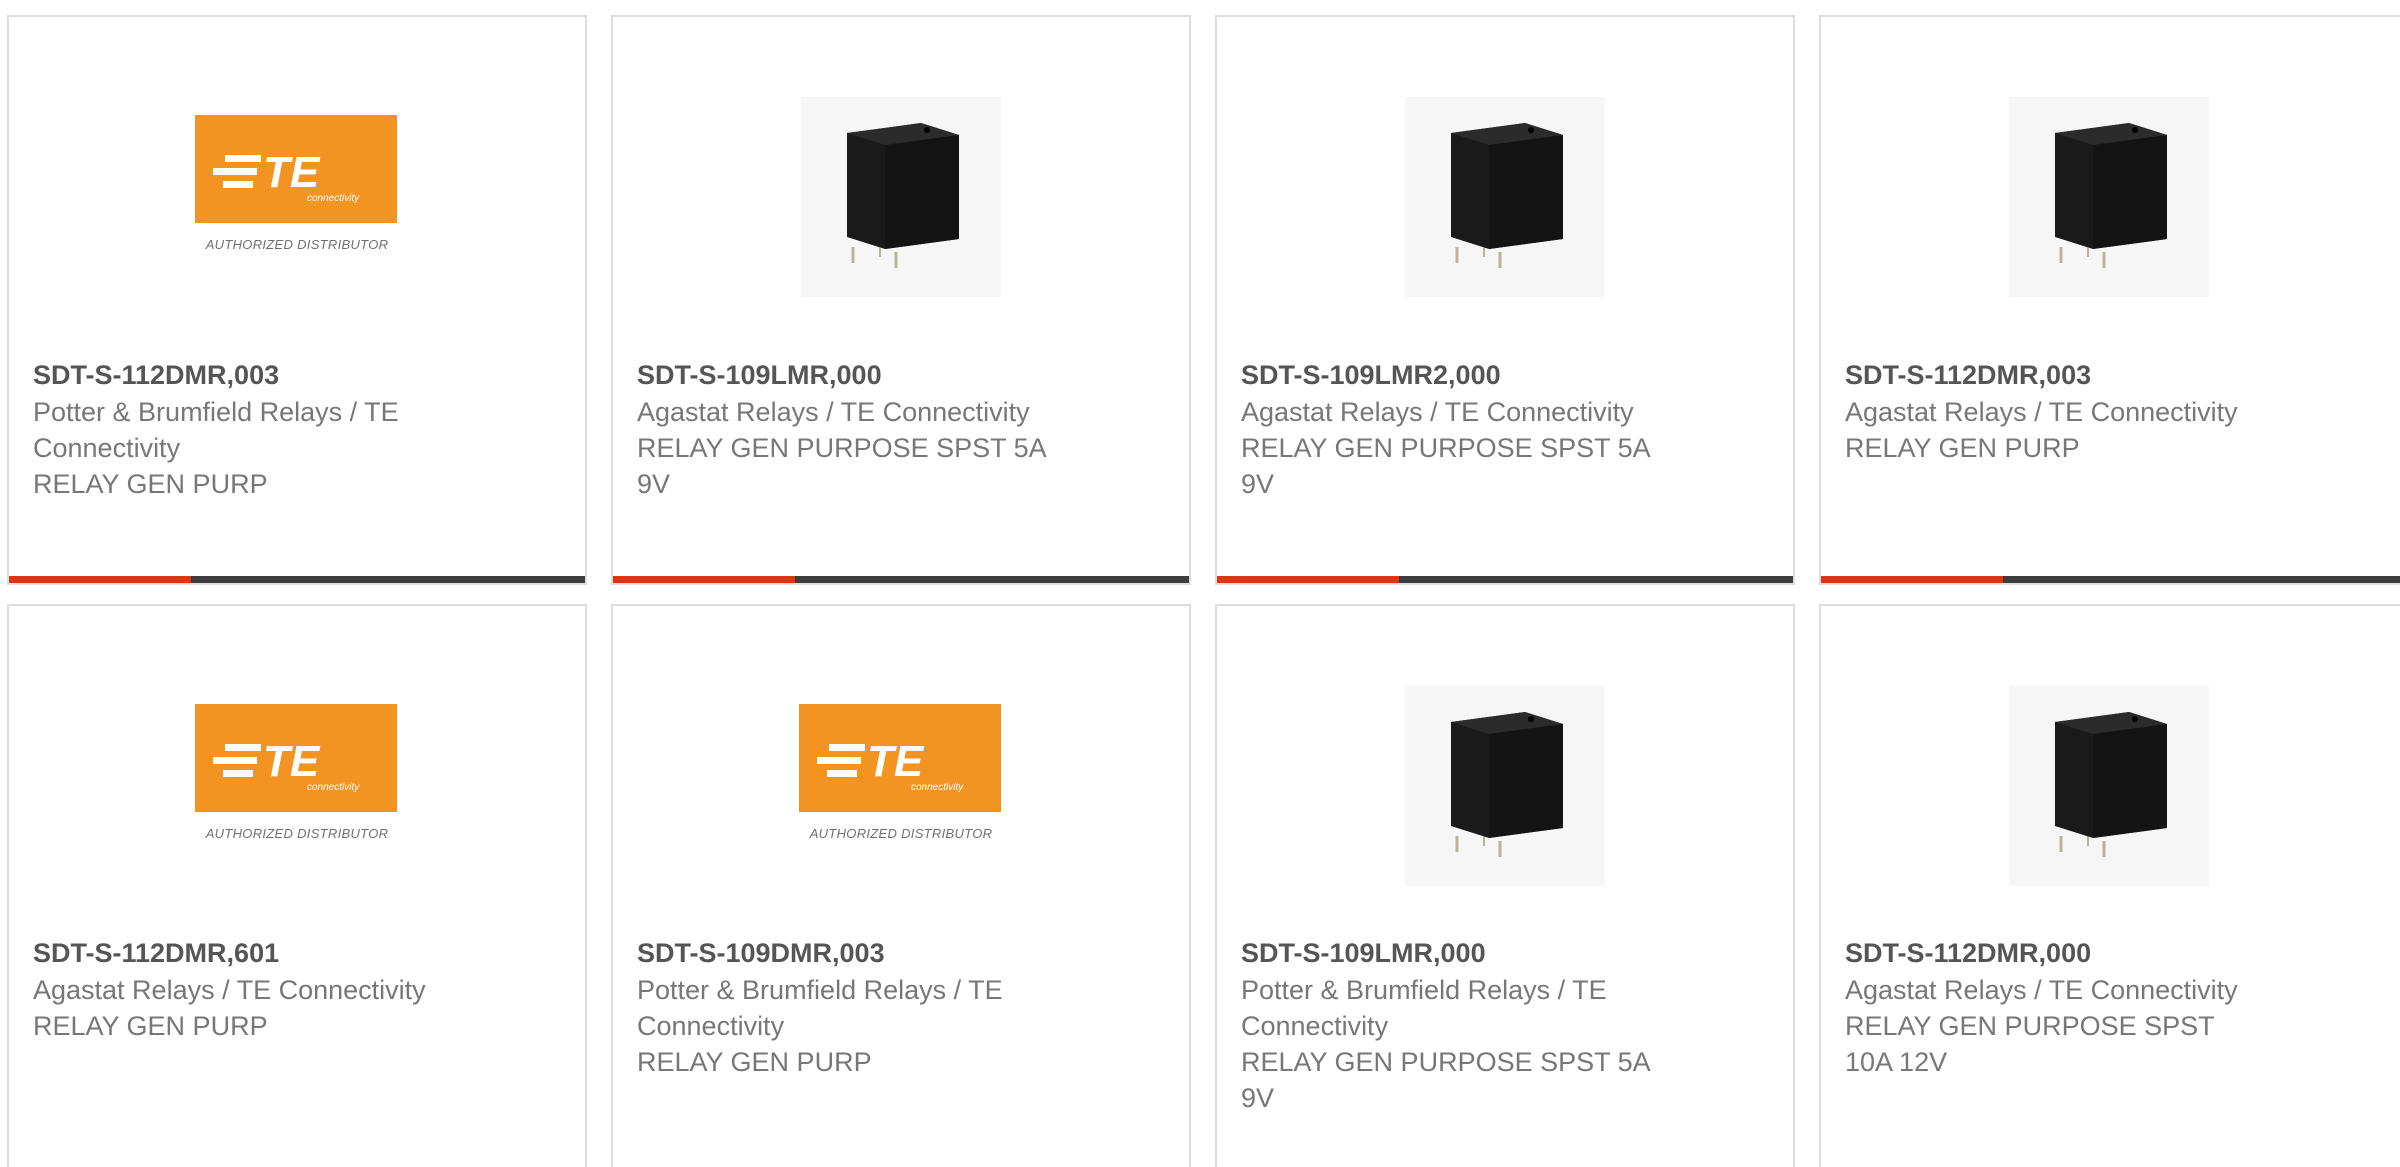  I want to click on part-number: SDT-S-112DMR,000, so click(2060, 953).